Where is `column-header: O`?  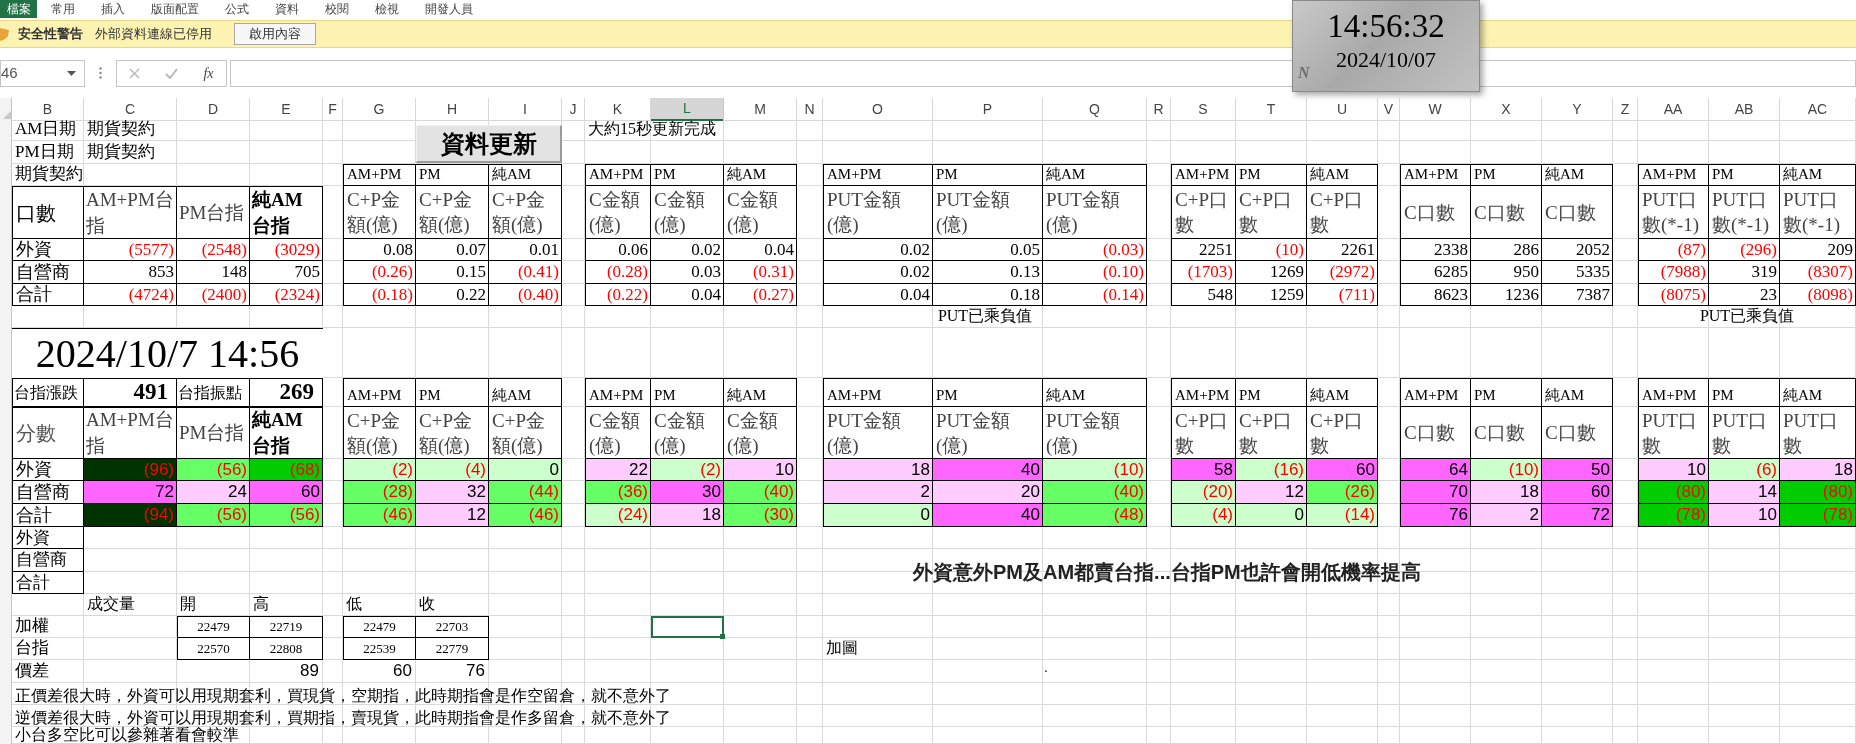
column-header: O is located at coordinates (878, 109).